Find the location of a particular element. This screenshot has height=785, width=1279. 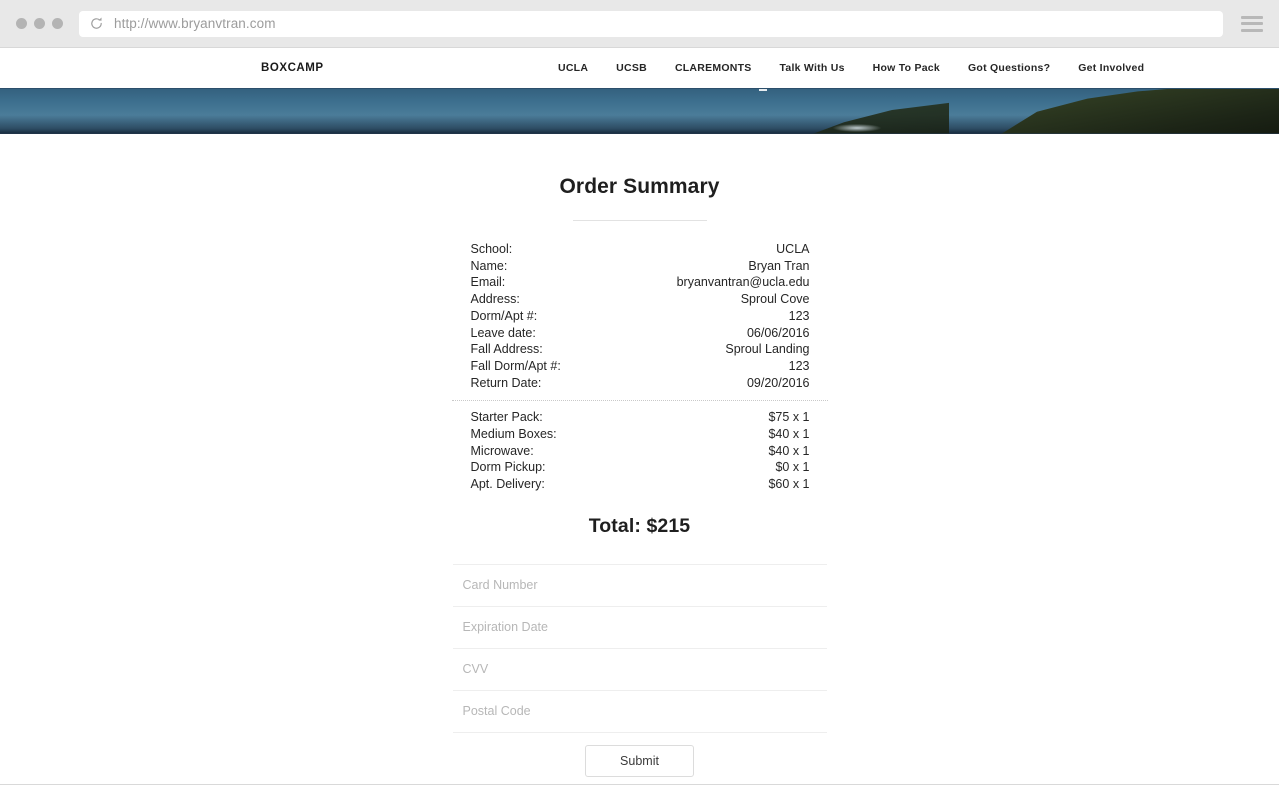

detail-row-fall-address: Fall Address: Sproul Landing is located at coordinates (640, 349).